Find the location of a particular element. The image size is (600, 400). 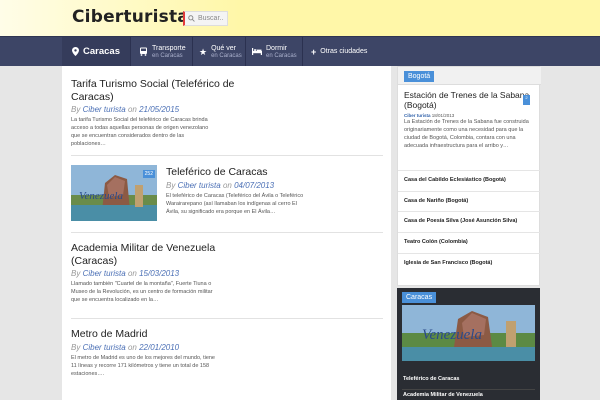

featured-meta: Ciber turista 18/01/2013 is located at coordinates (429, 115).